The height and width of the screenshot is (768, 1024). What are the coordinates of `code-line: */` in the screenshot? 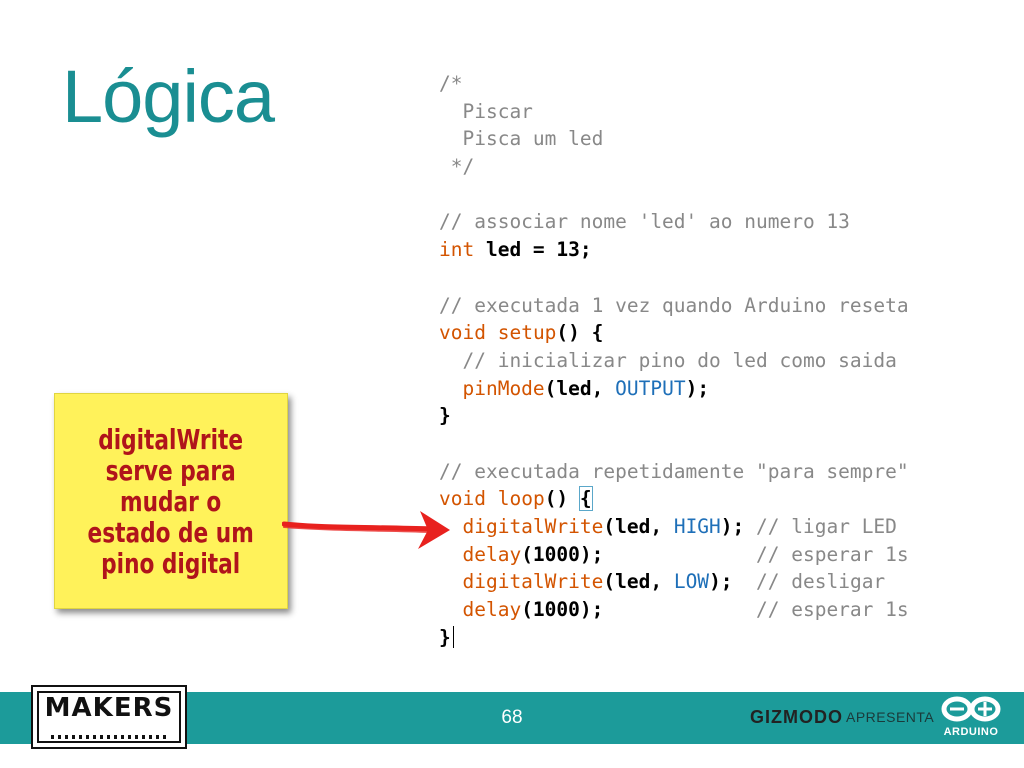 It's located at (674, 167).